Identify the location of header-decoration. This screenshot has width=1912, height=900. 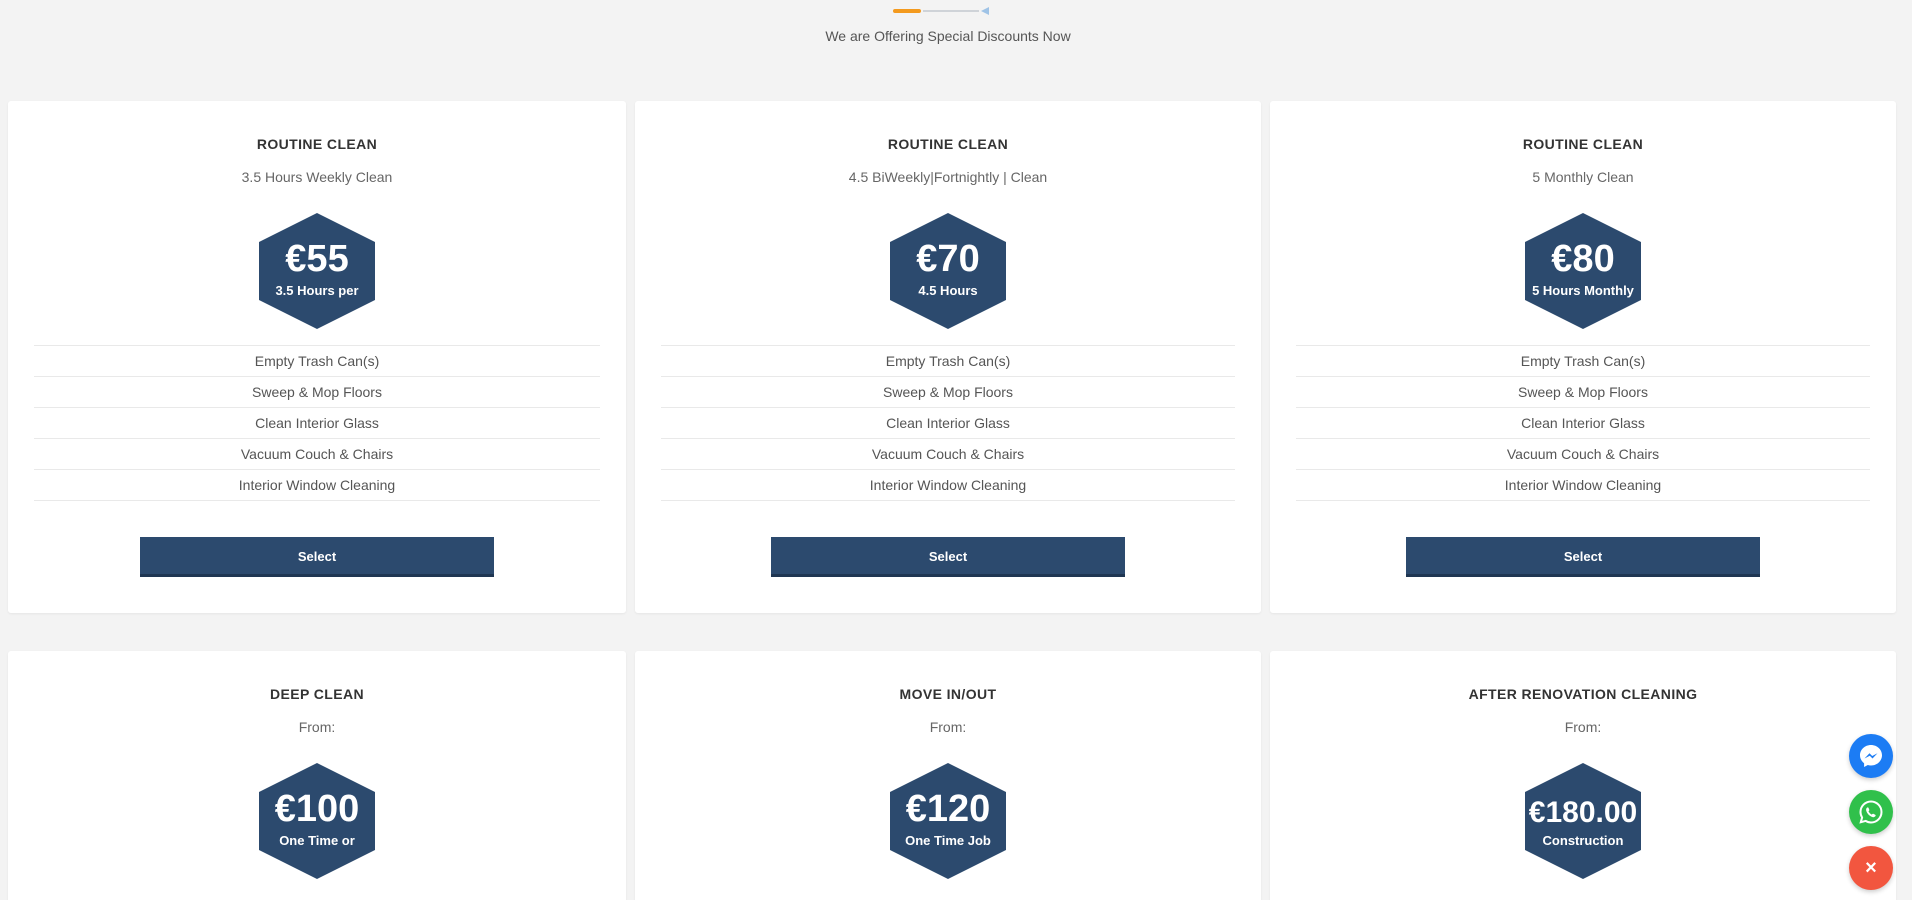
(944, 11).